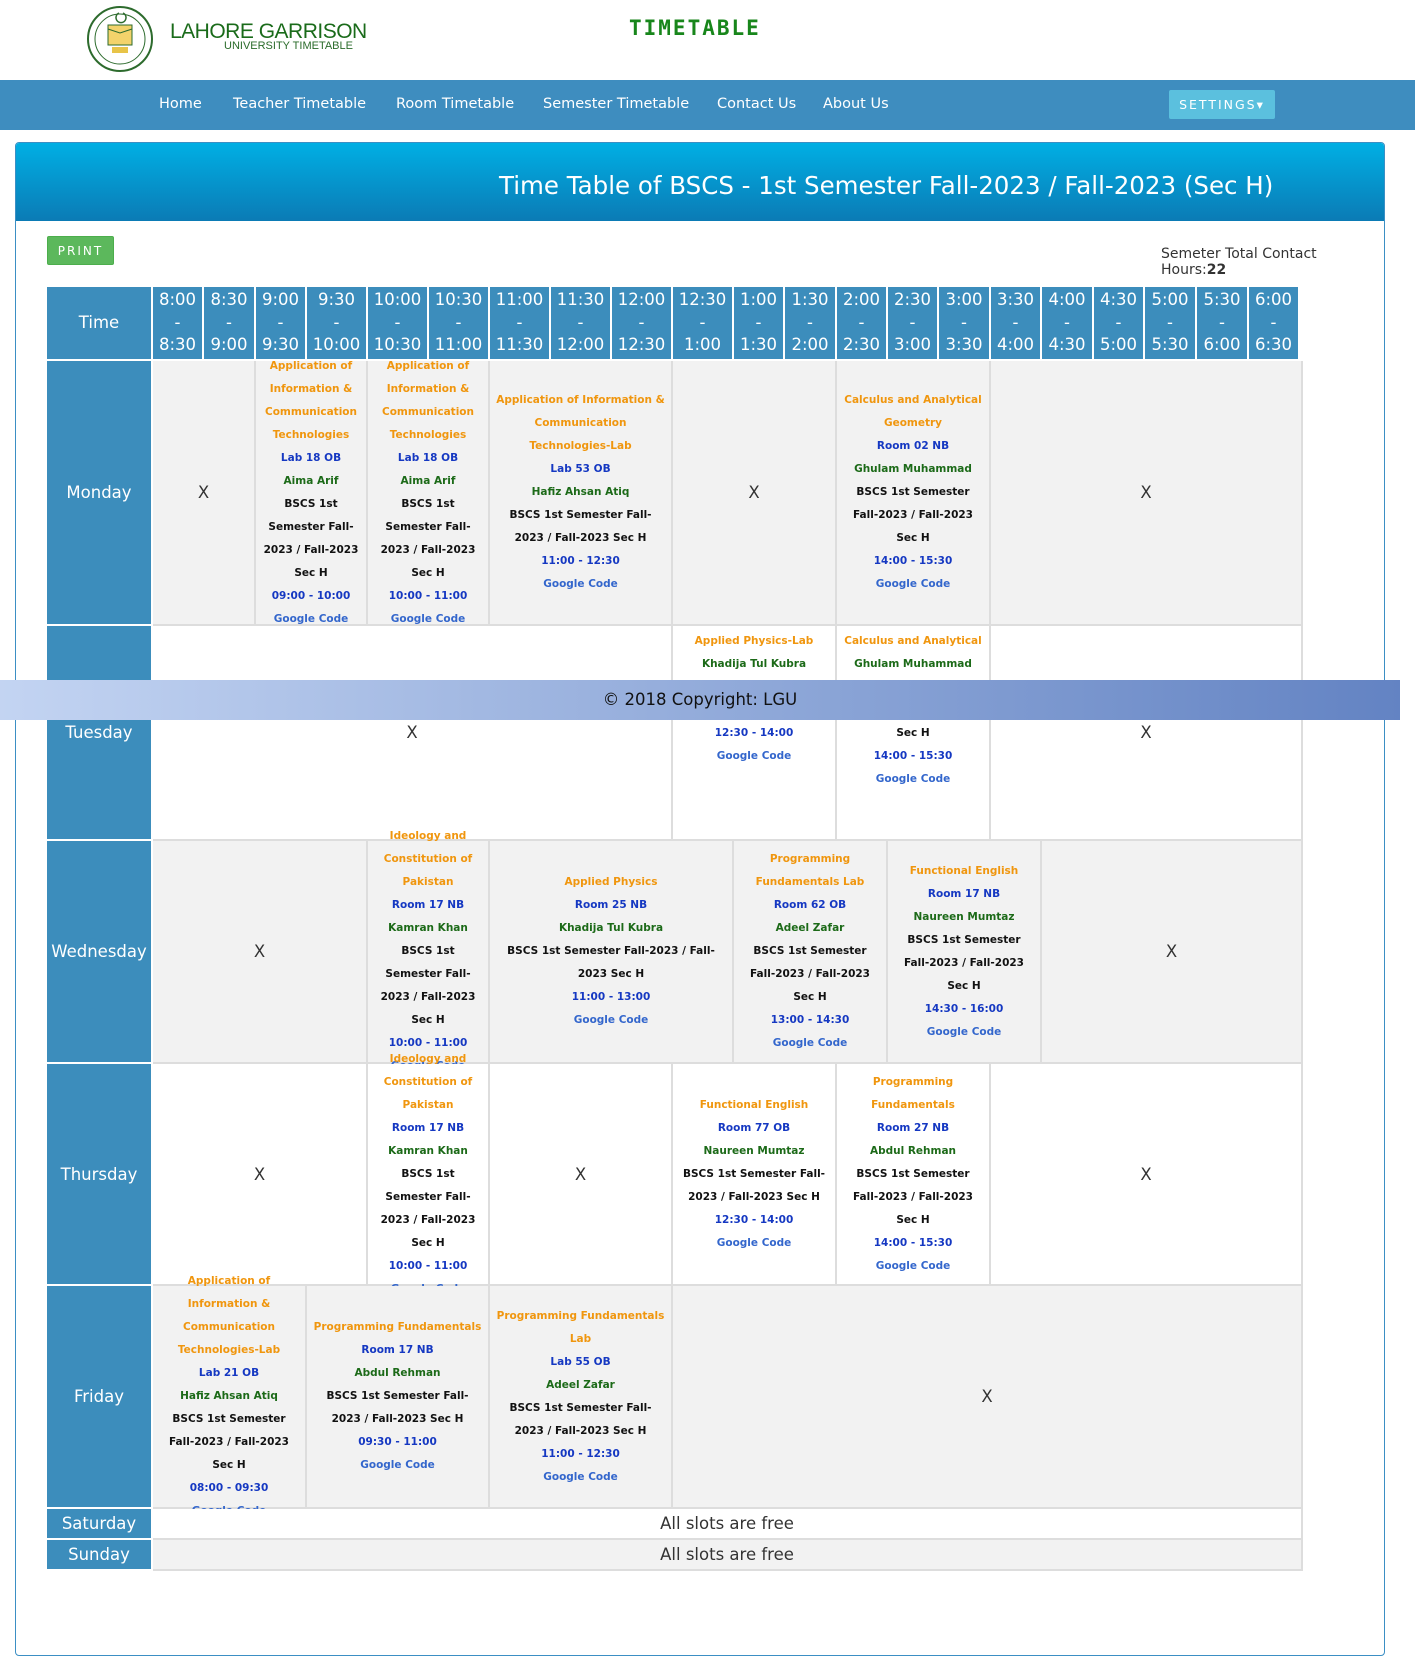  What do you see at coordinates (1218, 104) in the screenshot?
I see `settings-label: SETTINGS` at bounding box center [1218, 104].